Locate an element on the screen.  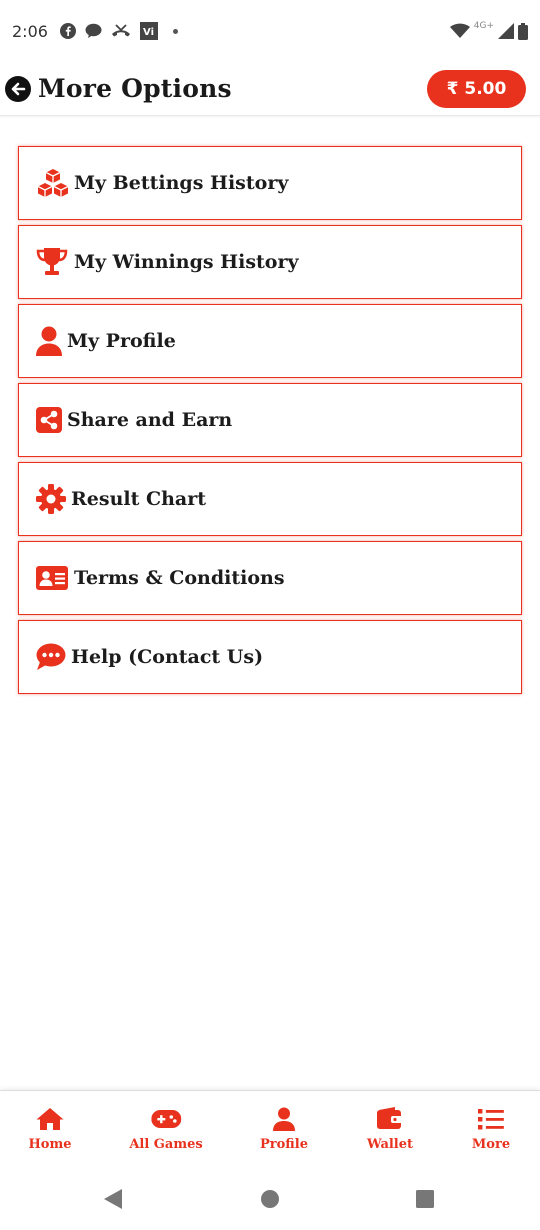
wallet-icon is located at coordinates (389, 1118).